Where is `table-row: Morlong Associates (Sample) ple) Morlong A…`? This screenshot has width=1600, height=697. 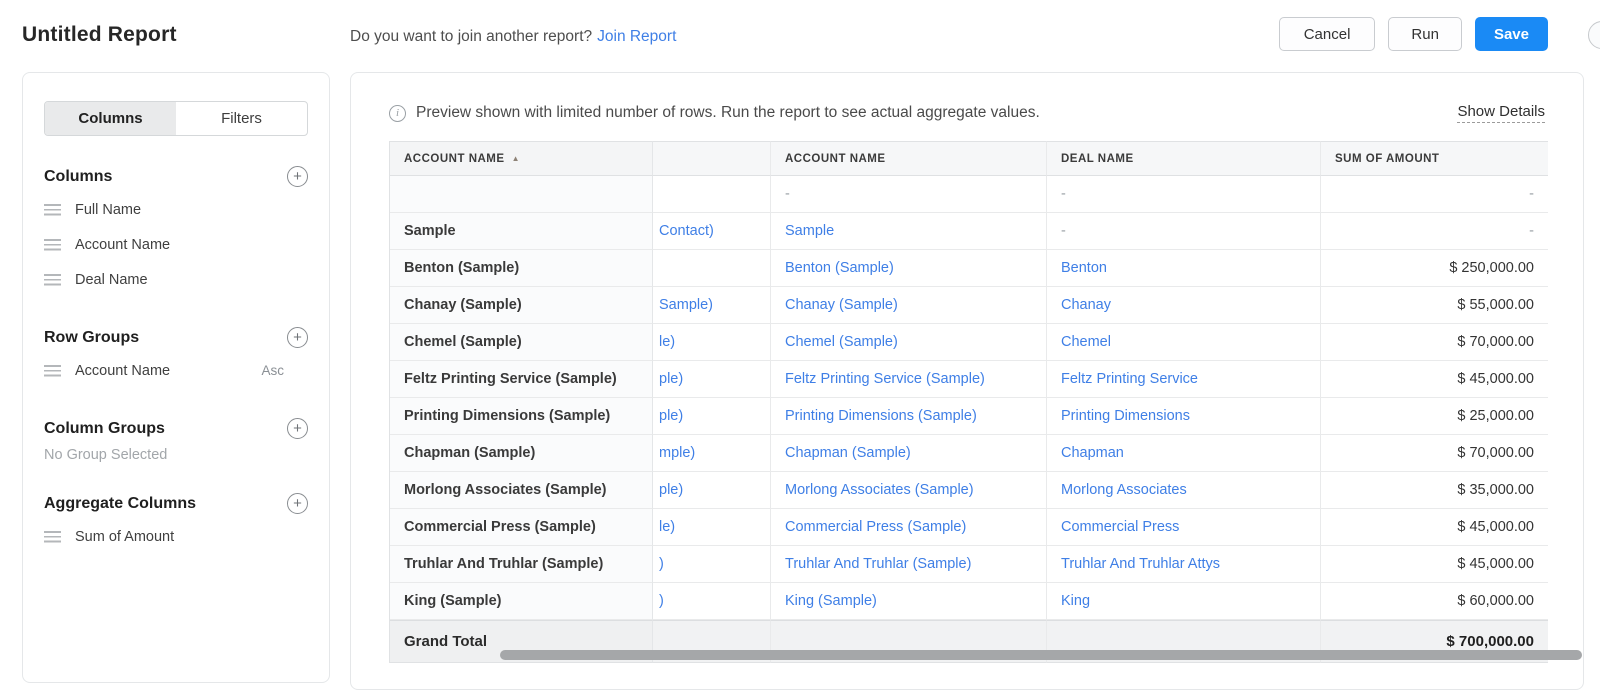 table-row: Morlong Associates (Sample) ple) Morlong A… is located at coordinates (969, 490).